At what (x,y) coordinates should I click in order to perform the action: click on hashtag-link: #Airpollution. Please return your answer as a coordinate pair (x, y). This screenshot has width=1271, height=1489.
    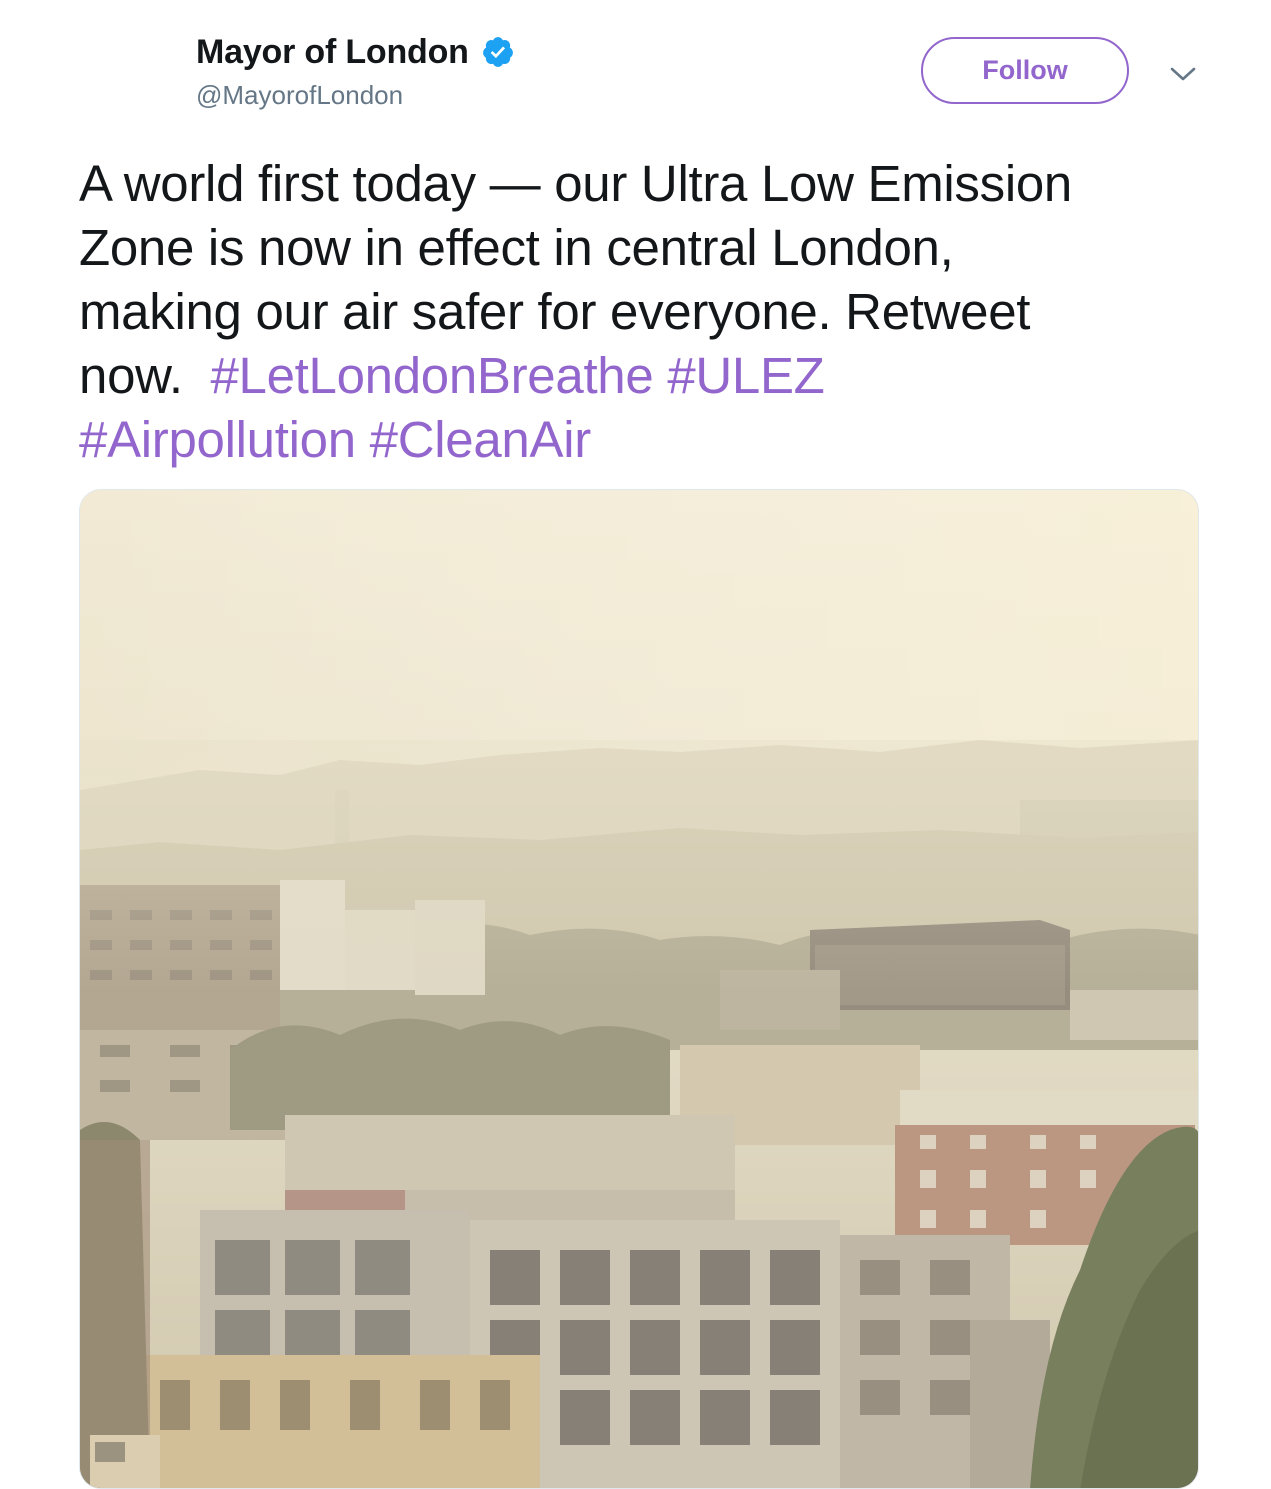
    Looking at the image, I should click on (217, 439).